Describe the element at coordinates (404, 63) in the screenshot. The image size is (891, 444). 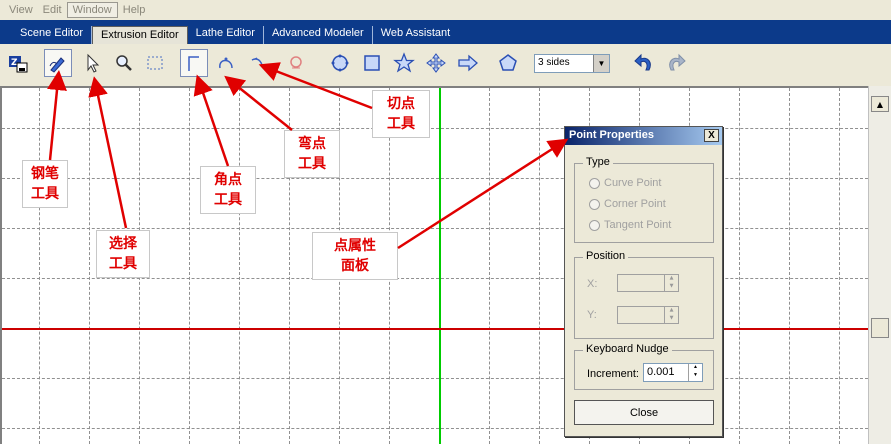
I see `star-icon` at that location.